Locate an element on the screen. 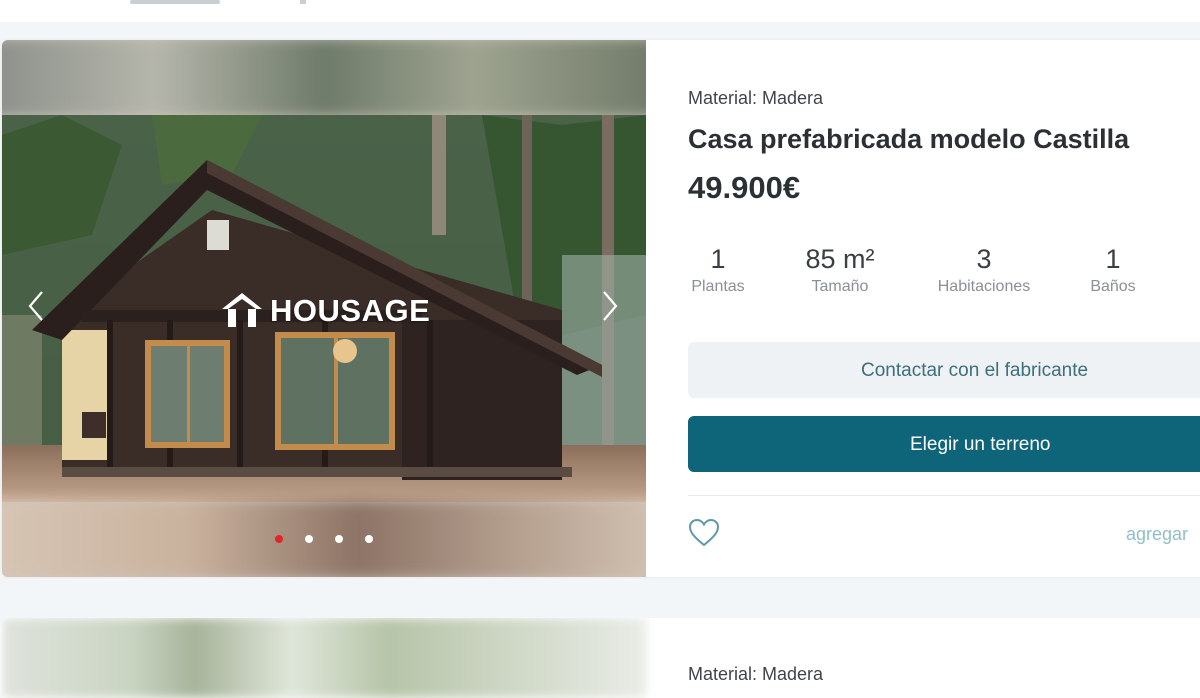  favorite-button is located at coordinates (704, 533).